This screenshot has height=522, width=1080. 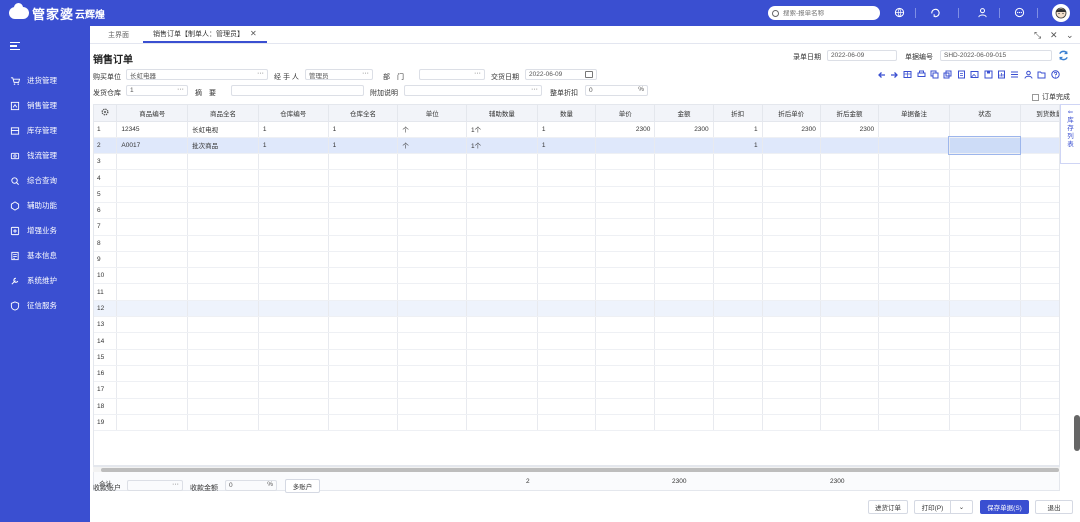 I want to click on column-header: 商品编号, so click(x=152, y=113).